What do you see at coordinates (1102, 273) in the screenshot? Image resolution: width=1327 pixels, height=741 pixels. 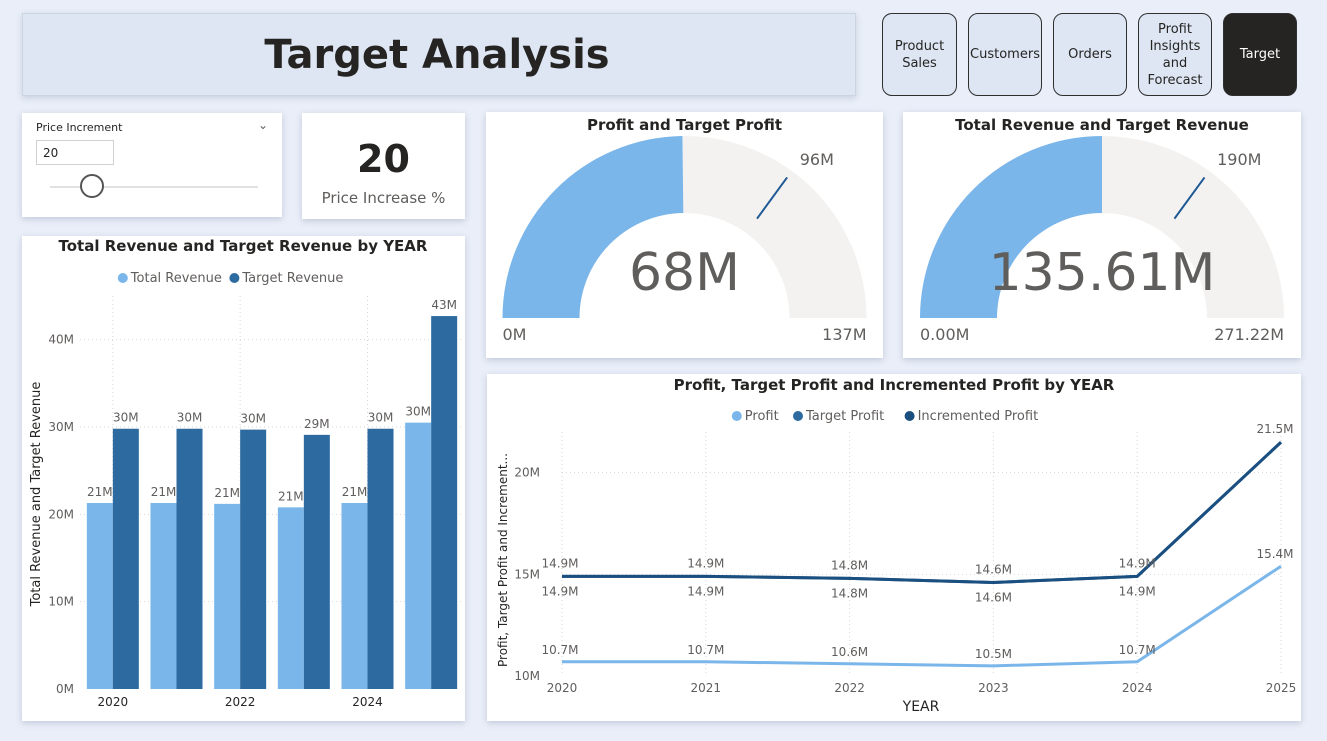 I see `gauge-value-label: 135.61M` at bounding box center [1102, 273].